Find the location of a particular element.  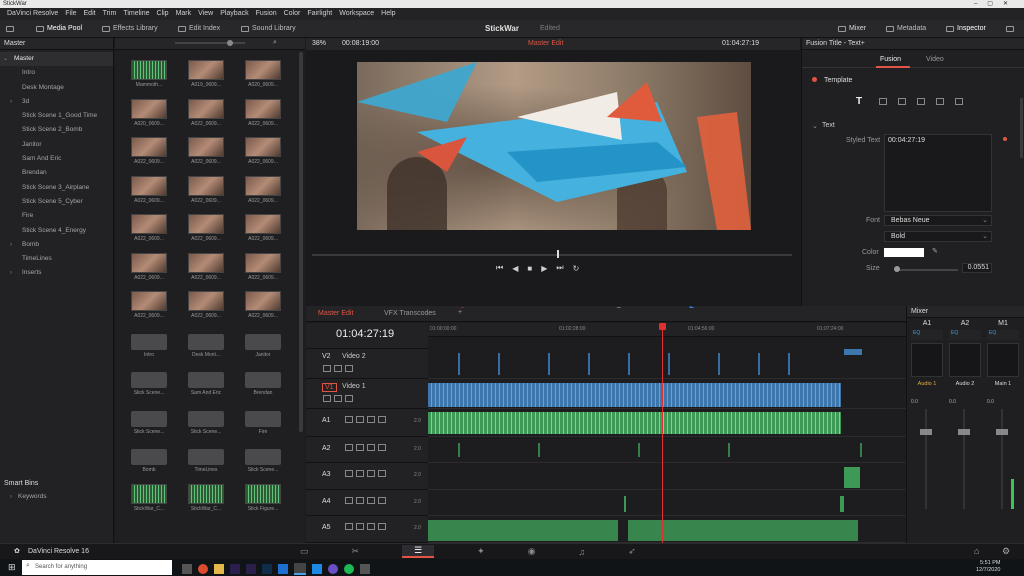

menu-item: Playback is located at coordinates (234, 14).